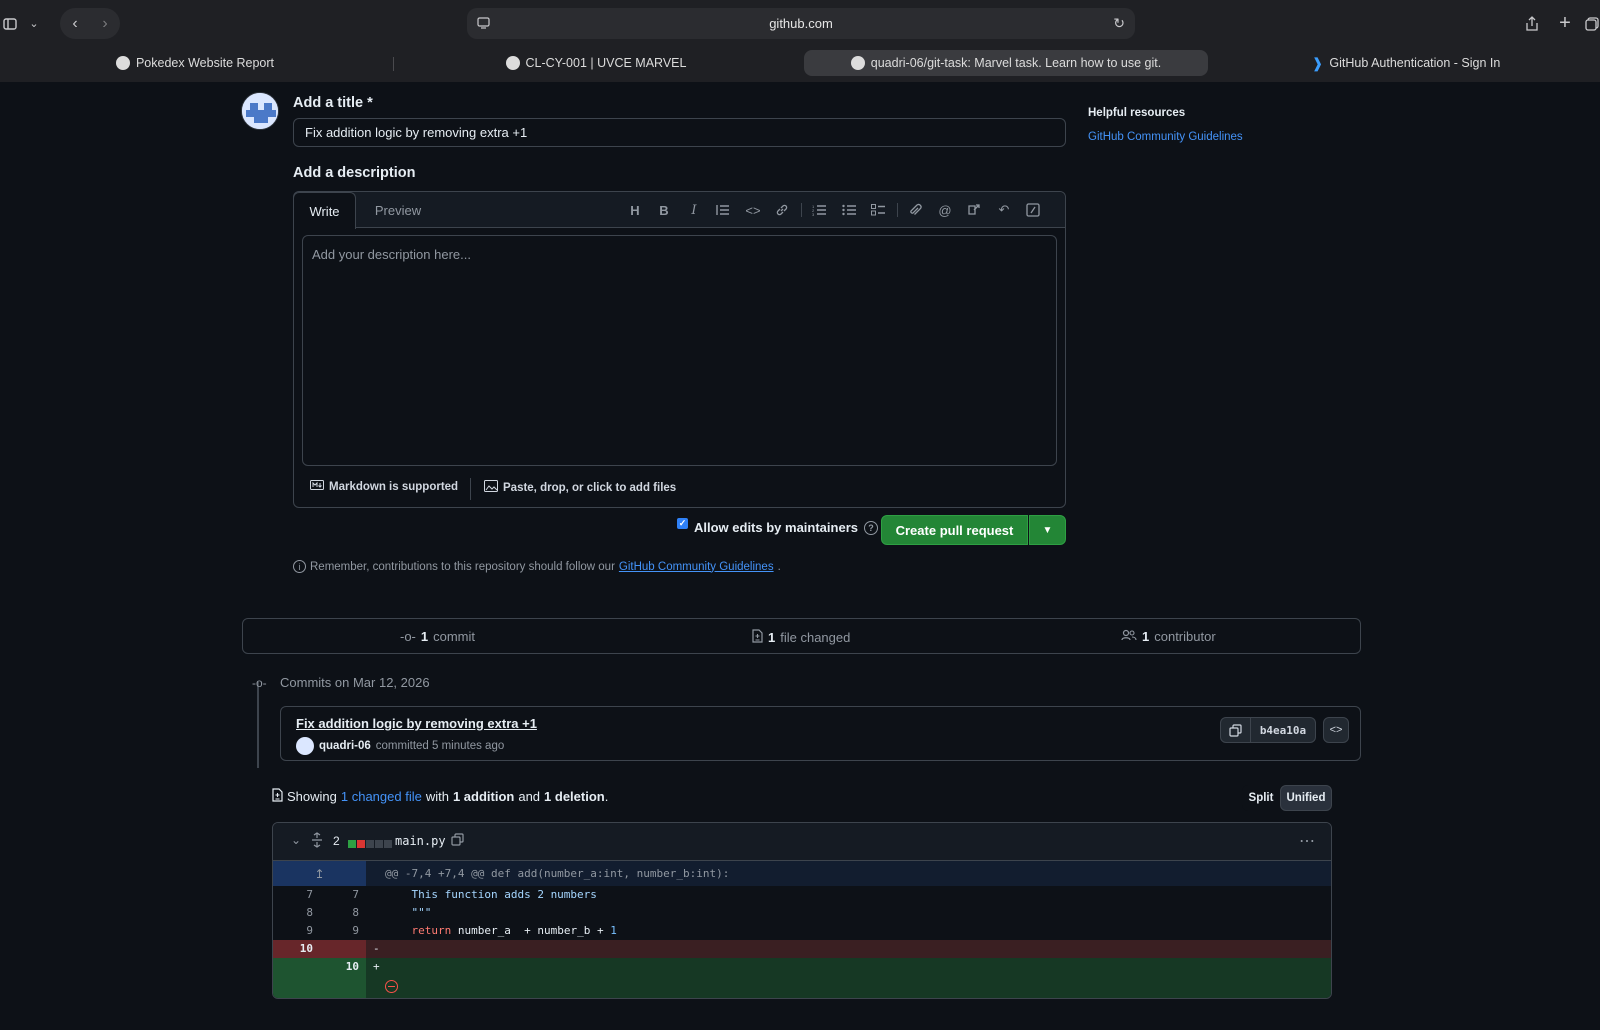 The image size is (1600, 1030). What do you see at coordinates (1129, 636) in the screenshot?
I see `people-icon` at bounding box center [1129, 636].